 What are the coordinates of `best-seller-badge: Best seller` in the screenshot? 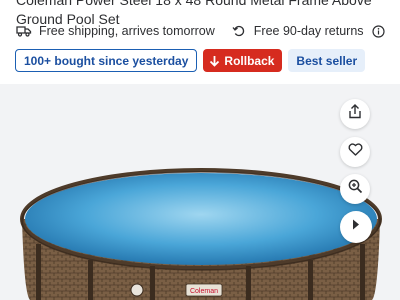 It's located at (327, 60).